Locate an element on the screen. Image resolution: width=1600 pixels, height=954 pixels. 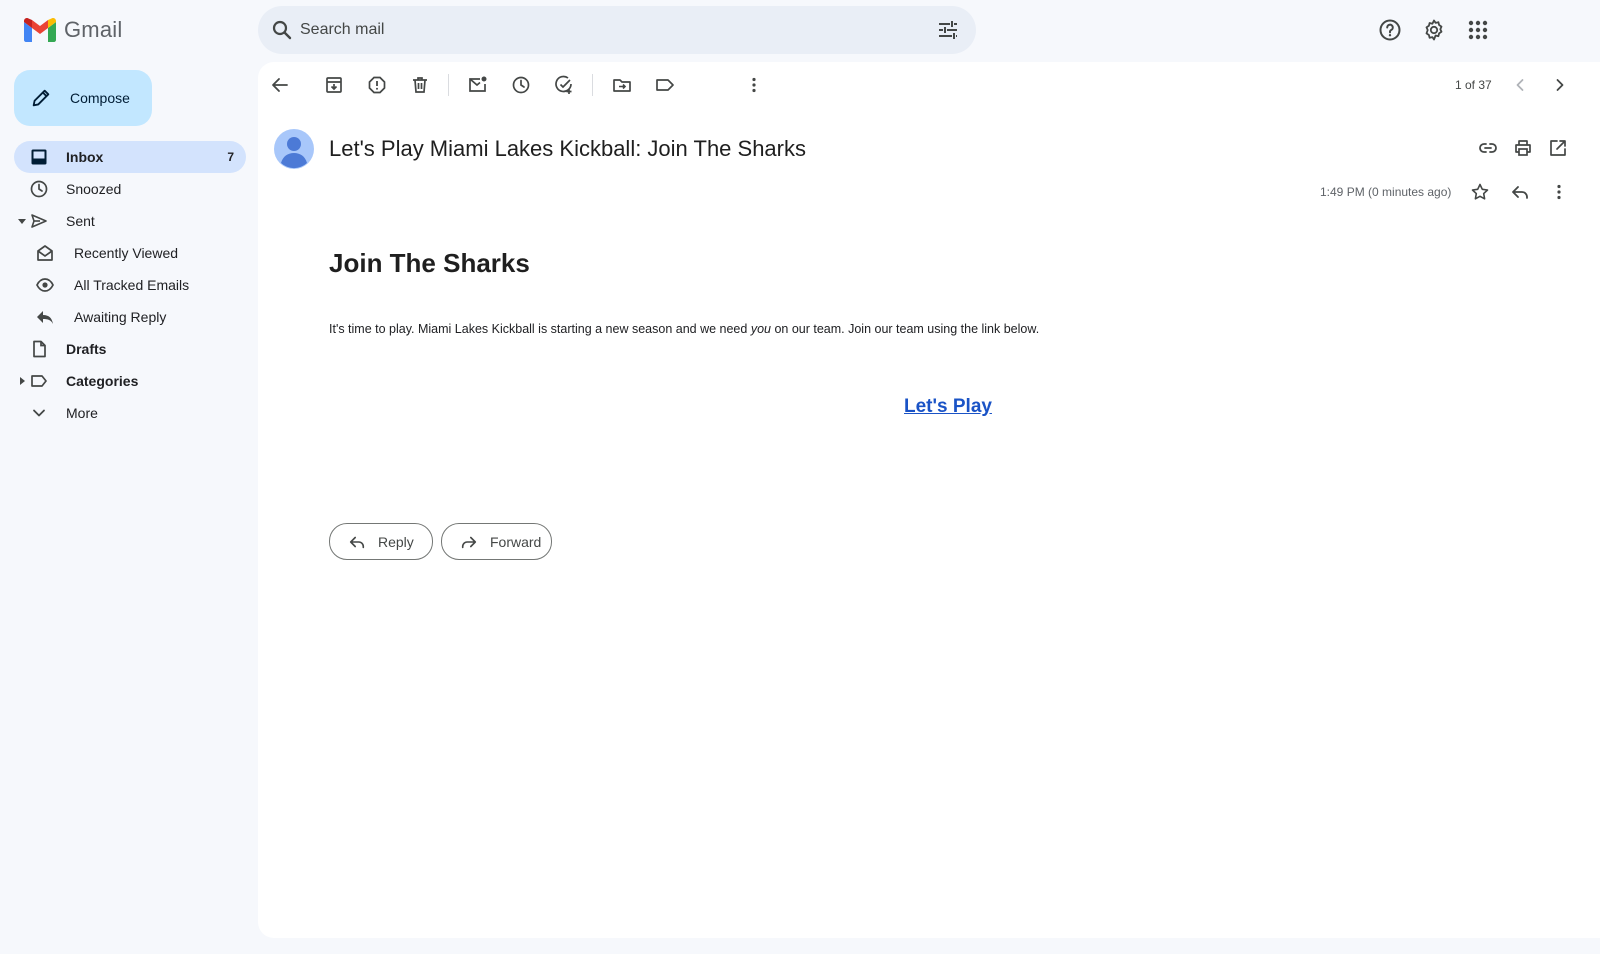
sender-avatar is located at coordinates (294, 149).